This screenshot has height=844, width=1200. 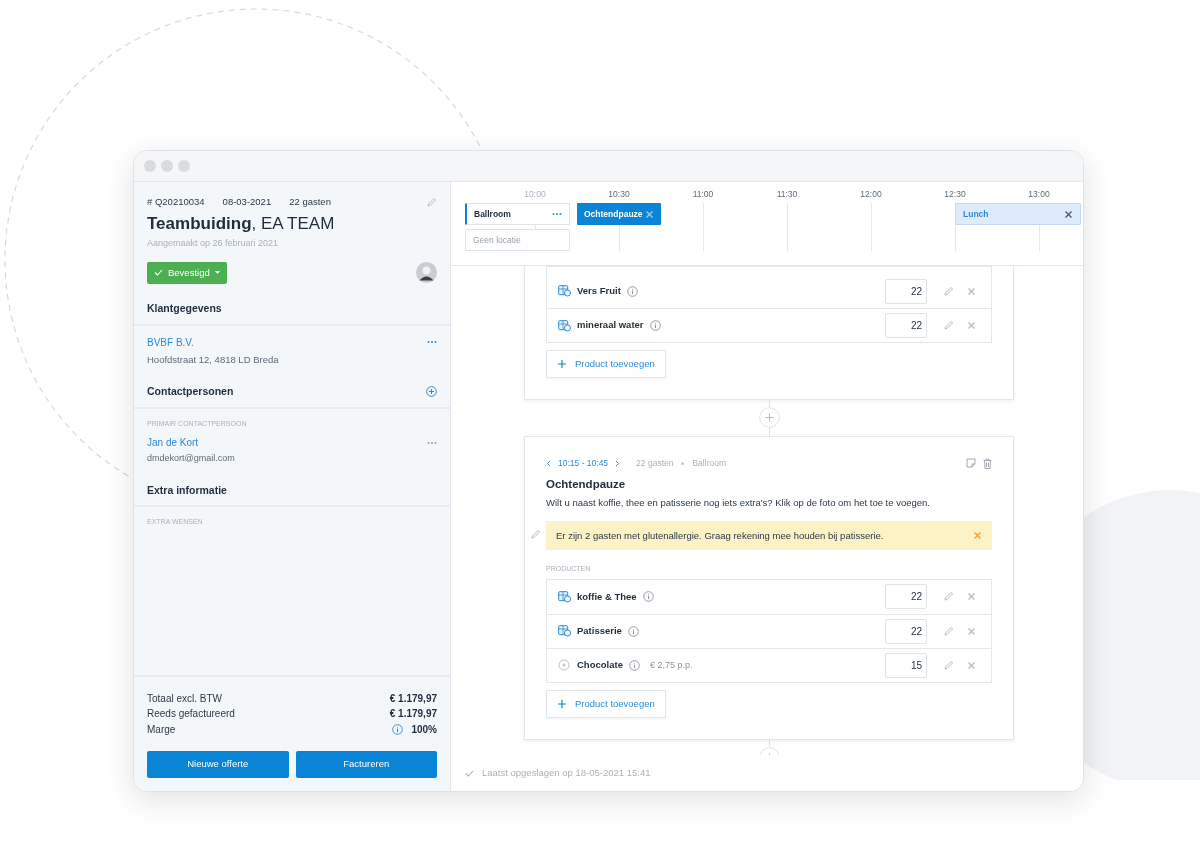 What do you see at coordinates (709, 463) in the screenshot?
I see `room-name: Ballroom` at bounding box center [709, 463].